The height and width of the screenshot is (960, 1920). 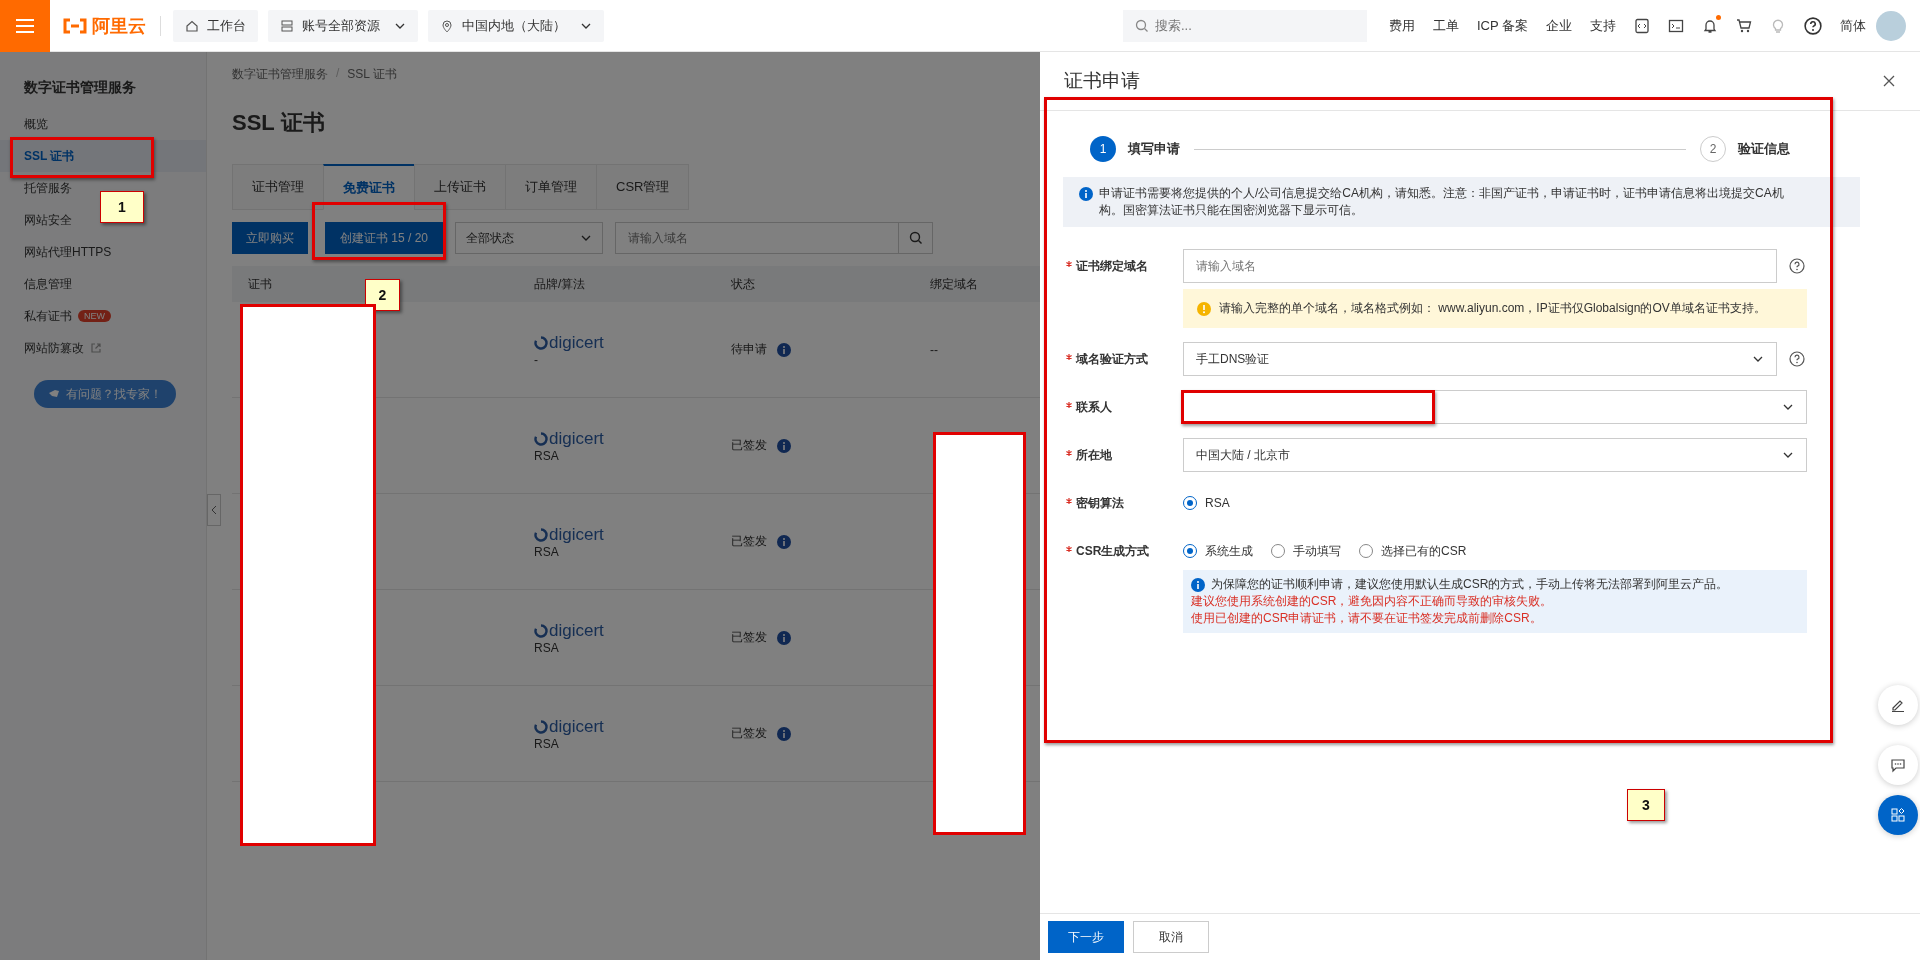 I want to click on code-doc-icon, so click(x=1642, y=25).